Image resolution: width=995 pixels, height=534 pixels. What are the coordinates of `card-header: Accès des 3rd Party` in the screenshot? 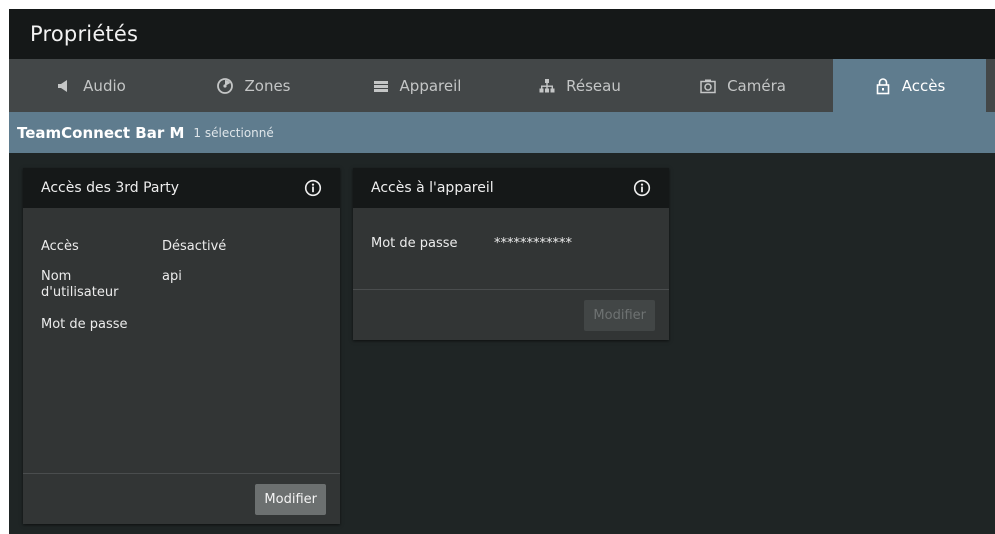 It's located at (181, 188).